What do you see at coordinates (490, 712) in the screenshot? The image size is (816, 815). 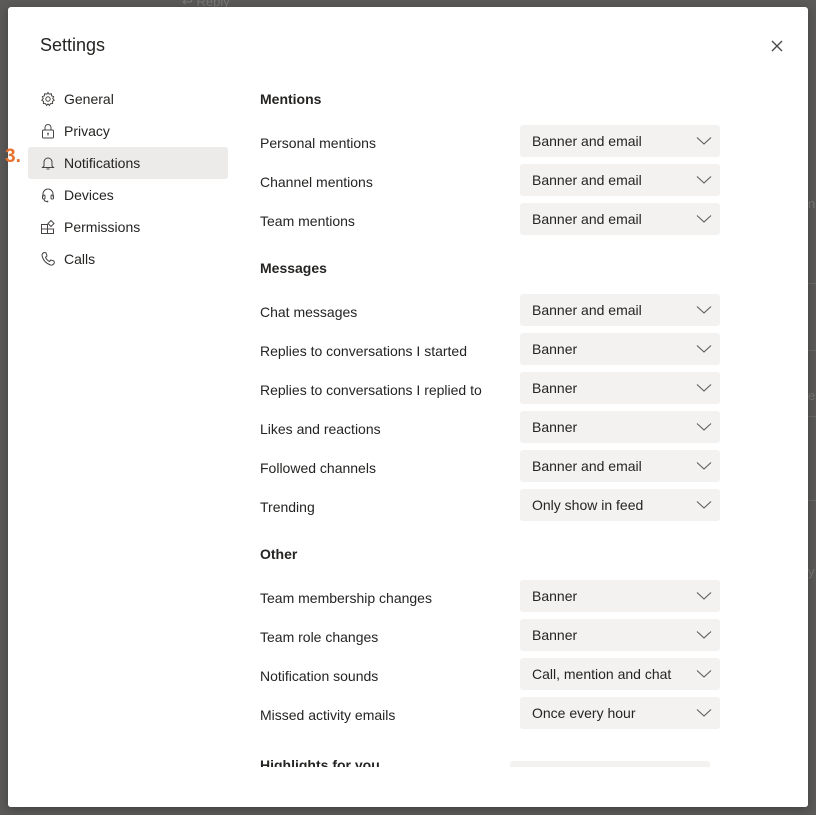 I see `setting-row: Missed activity emails Once every hour` at bounding box center [490, 712].